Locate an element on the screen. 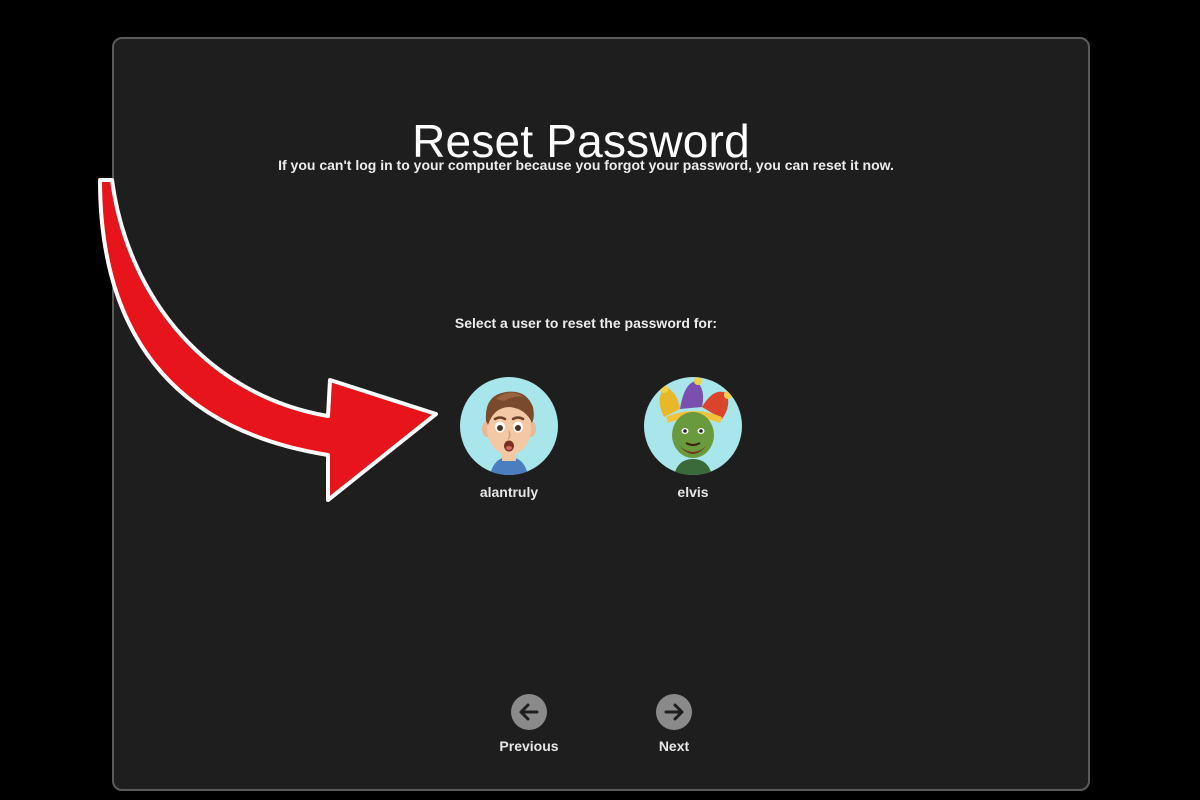 The width and height of the screenshot is (1200, 800). select-user-prompt: Select a user to reset the password for: is located at coordinates (586, 323).